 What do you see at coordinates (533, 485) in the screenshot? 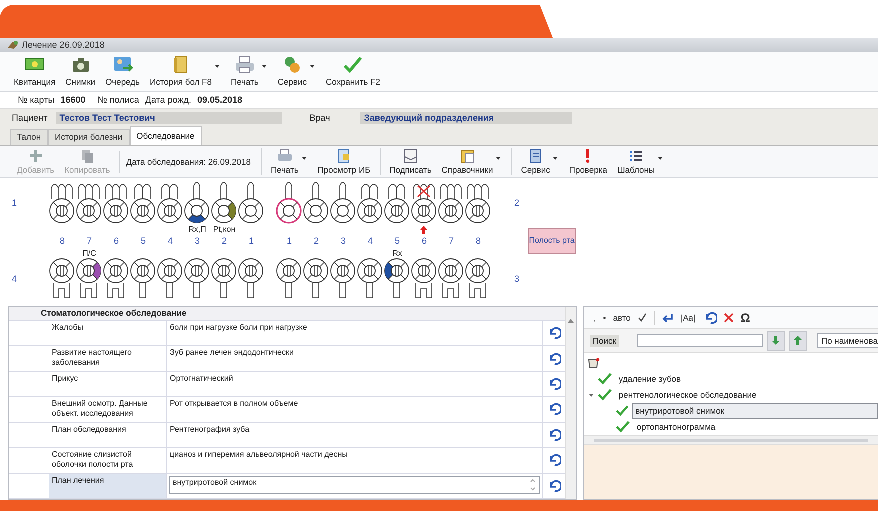
I see `spin-icon` at bounding box center [533, 485].